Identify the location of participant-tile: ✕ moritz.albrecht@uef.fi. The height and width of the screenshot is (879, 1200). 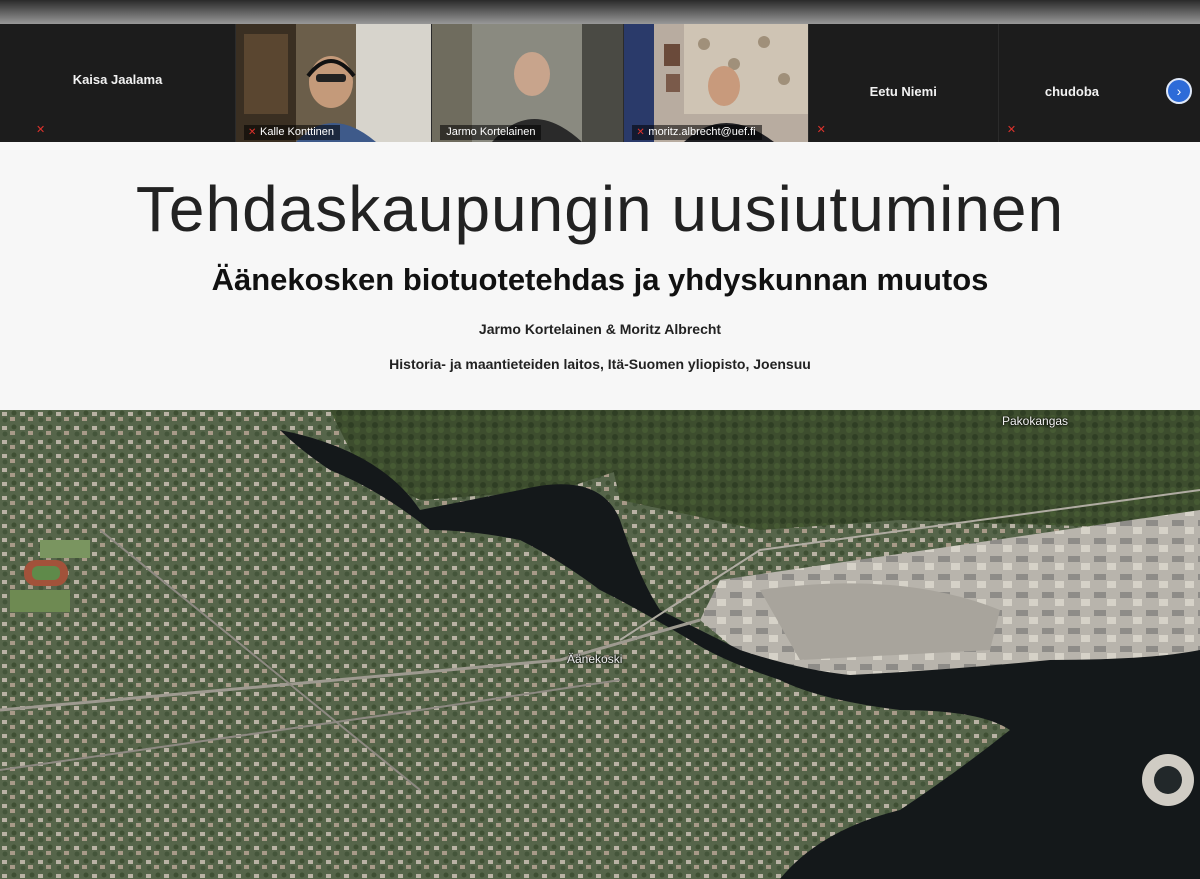
(716, 83).